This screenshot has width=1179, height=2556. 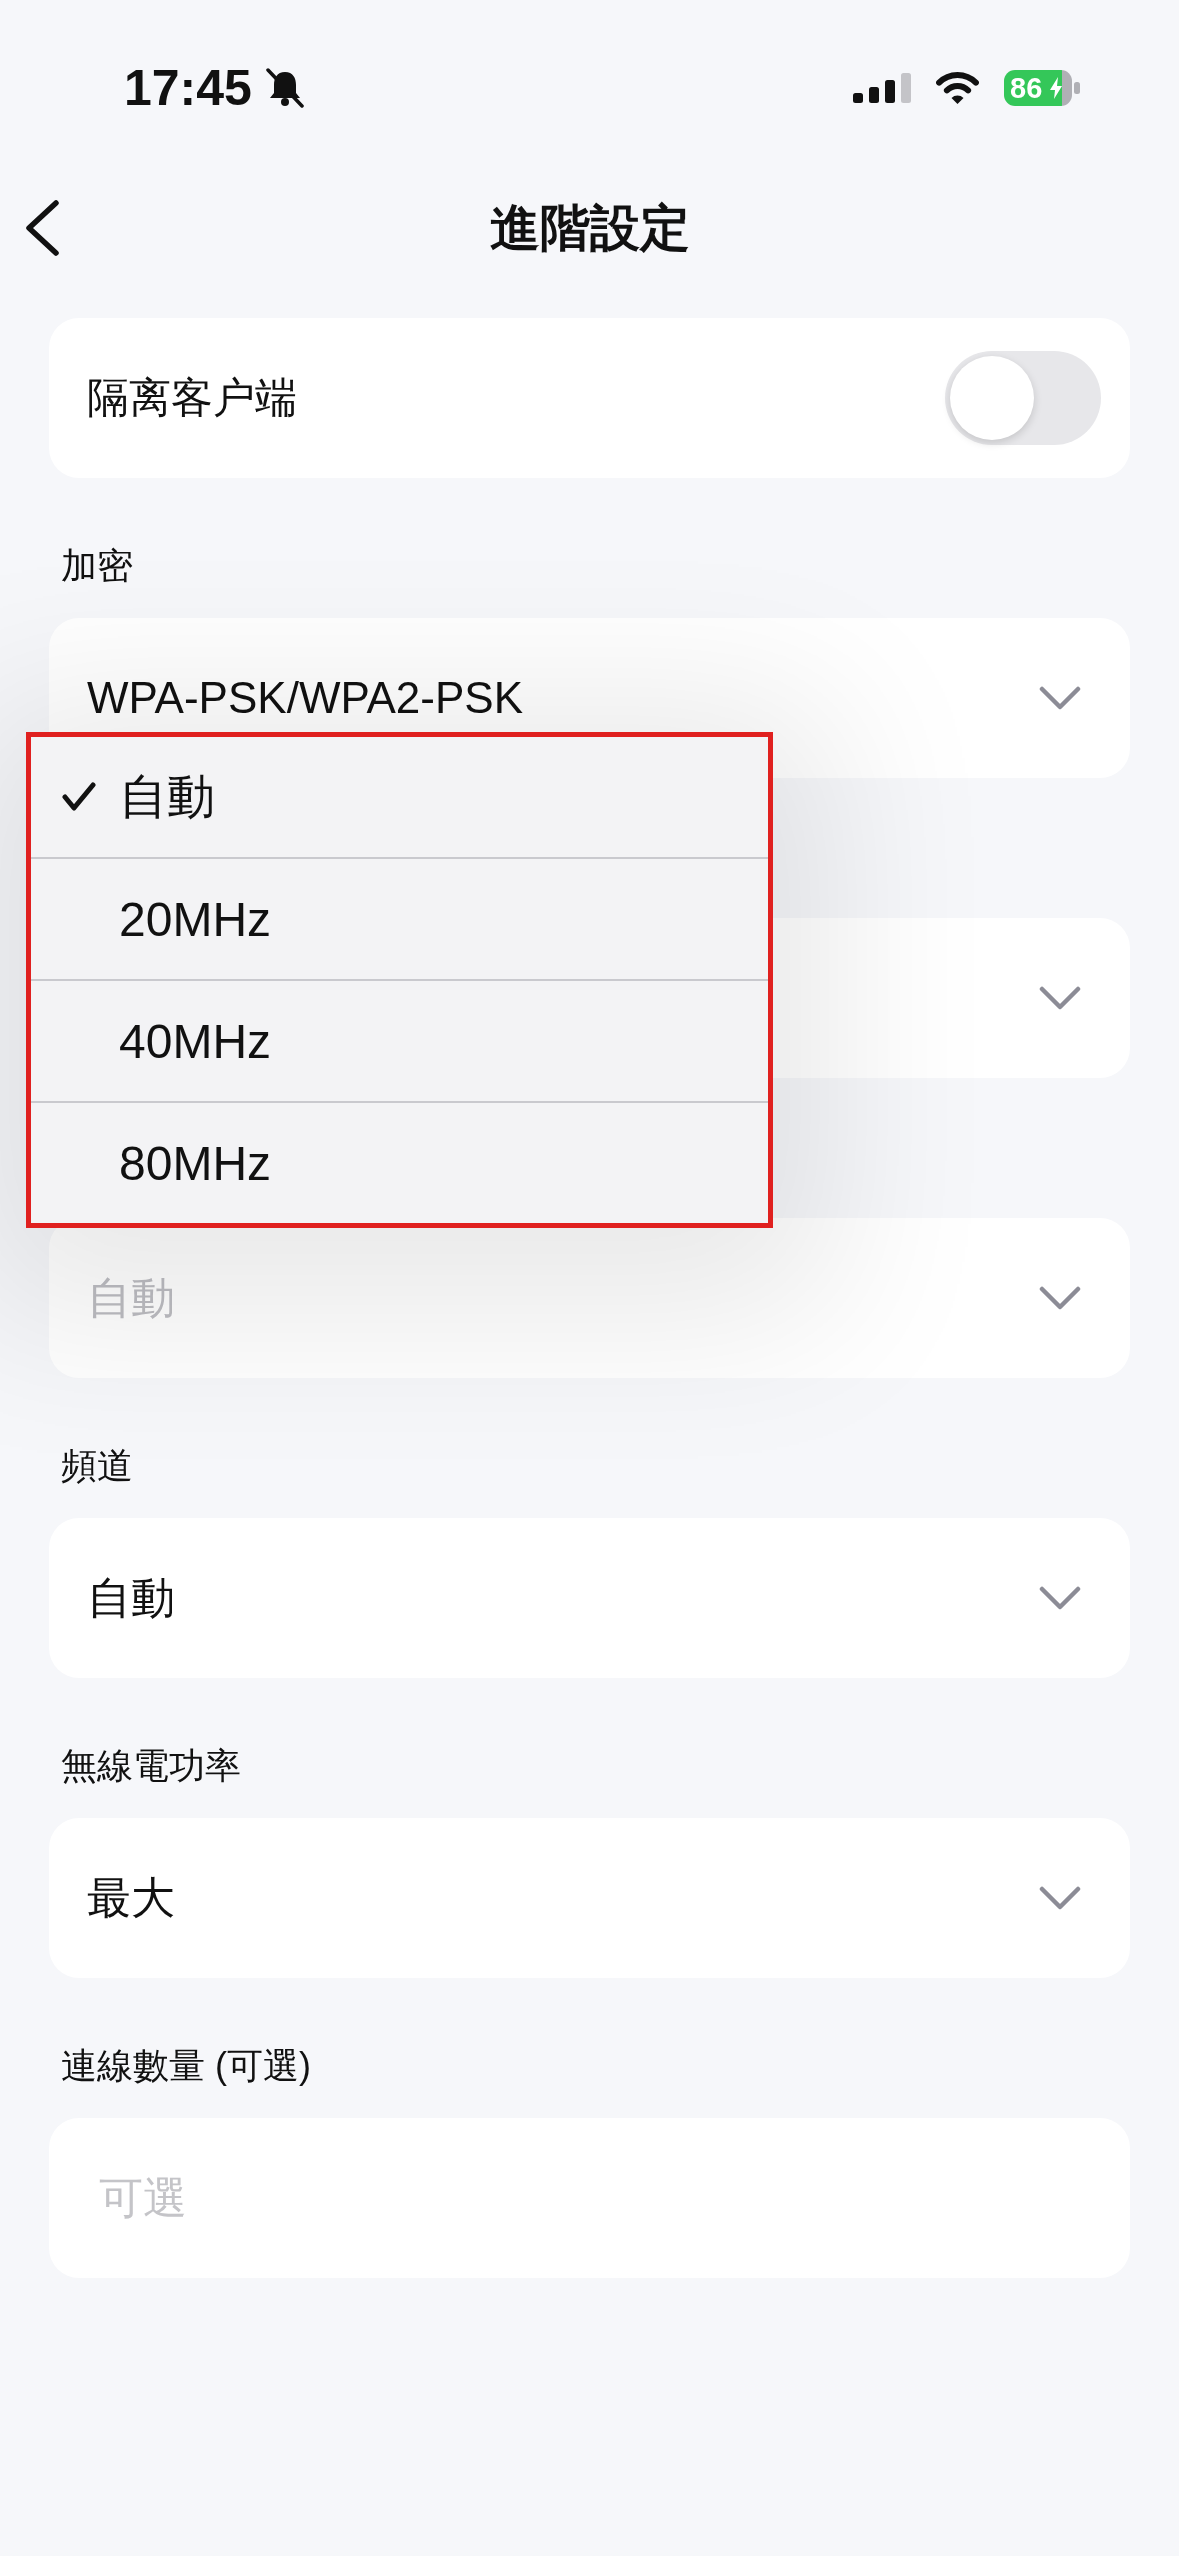 I want to click on section-label: 連線數量 (可選), so click(x=186, y=2065).